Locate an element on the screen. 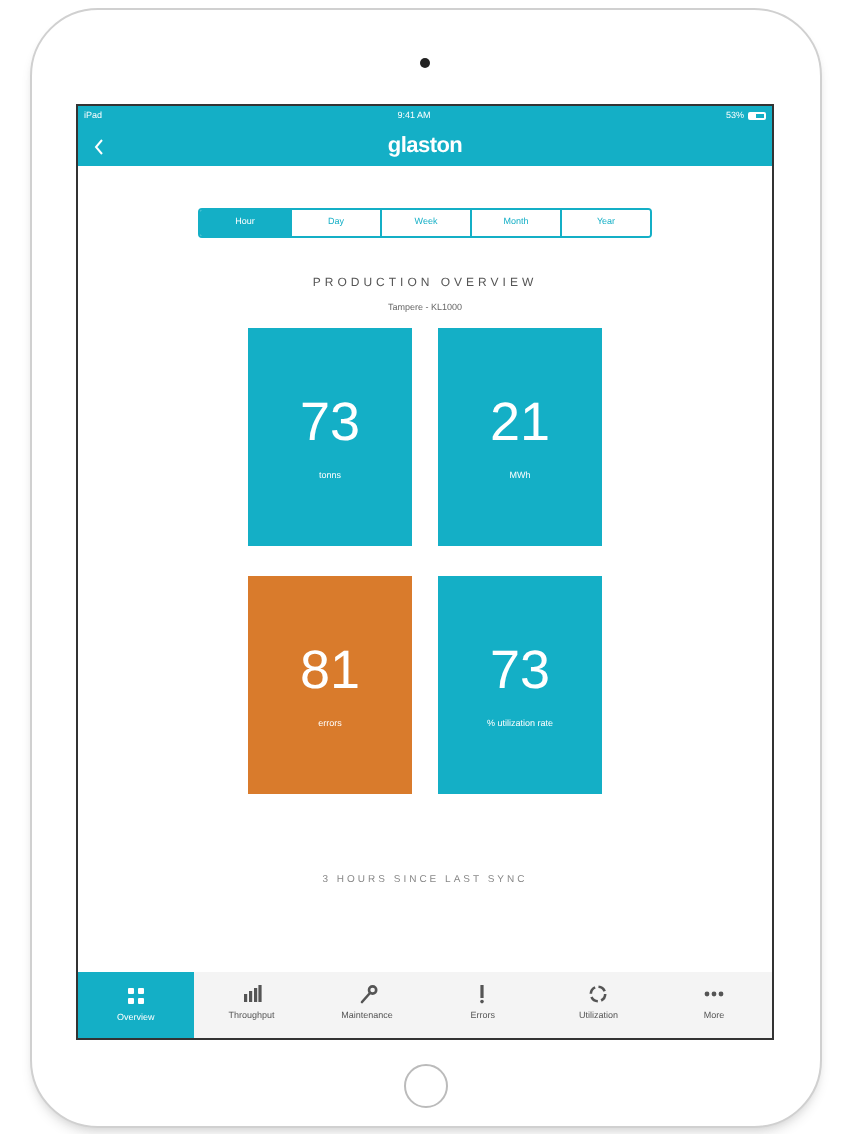 Image resolution: width=850 pixels, height=1134 pixels. metric-value: 21 is located at coordinates (520, 423).